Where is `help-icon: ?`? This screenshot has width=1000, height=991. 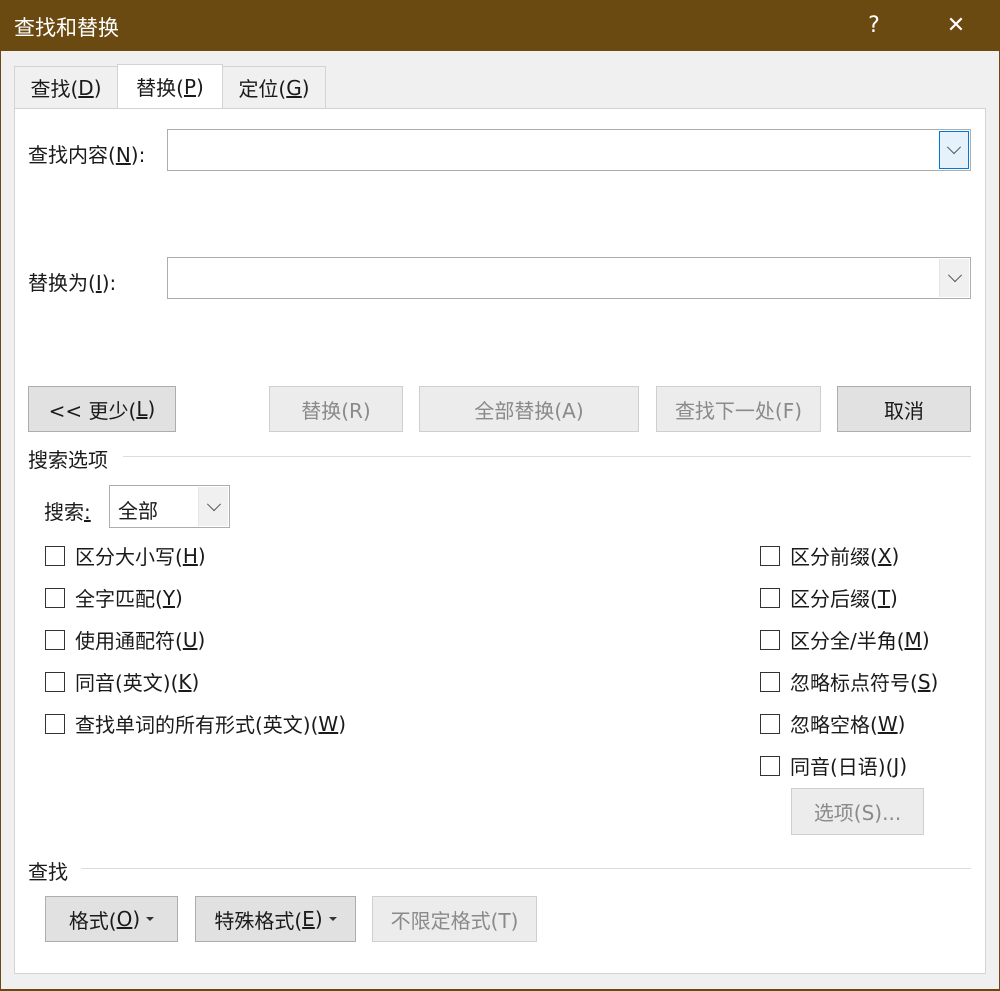
help-icon: ? is located at coordinates (874, 25).